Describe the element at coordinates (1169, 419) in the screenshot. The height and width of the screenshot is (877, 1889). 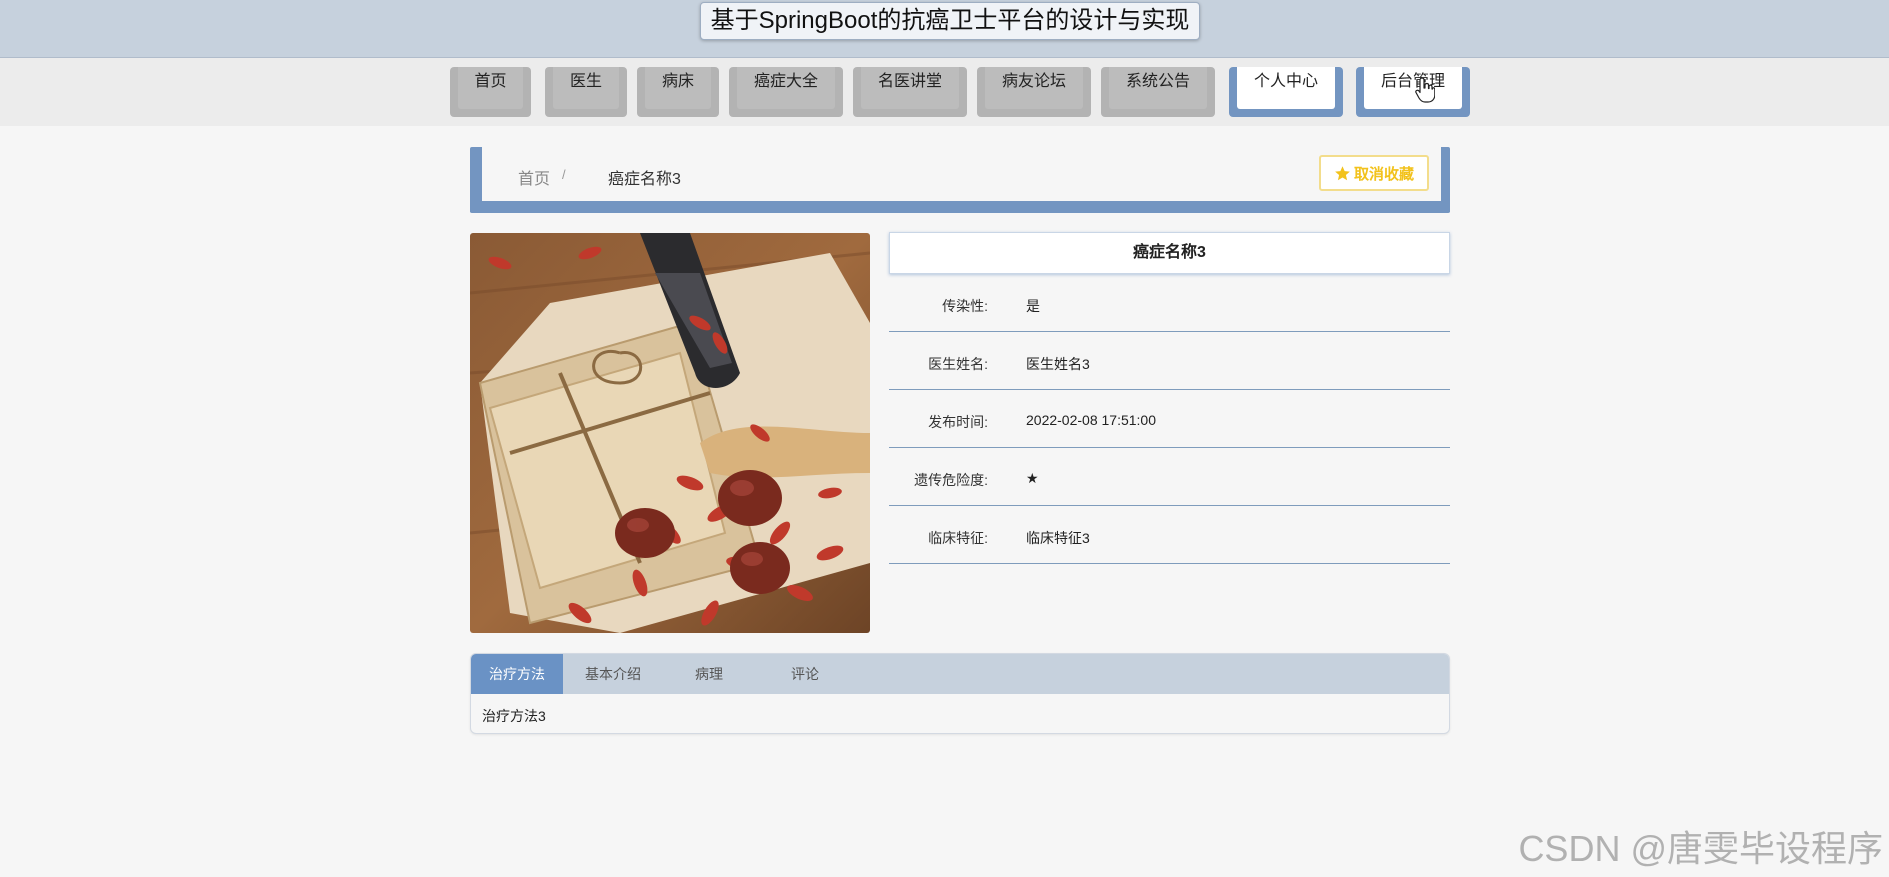
I see `detail-row-publish-time: 发布时间: 2022-02-08 17:51:00` at that location.